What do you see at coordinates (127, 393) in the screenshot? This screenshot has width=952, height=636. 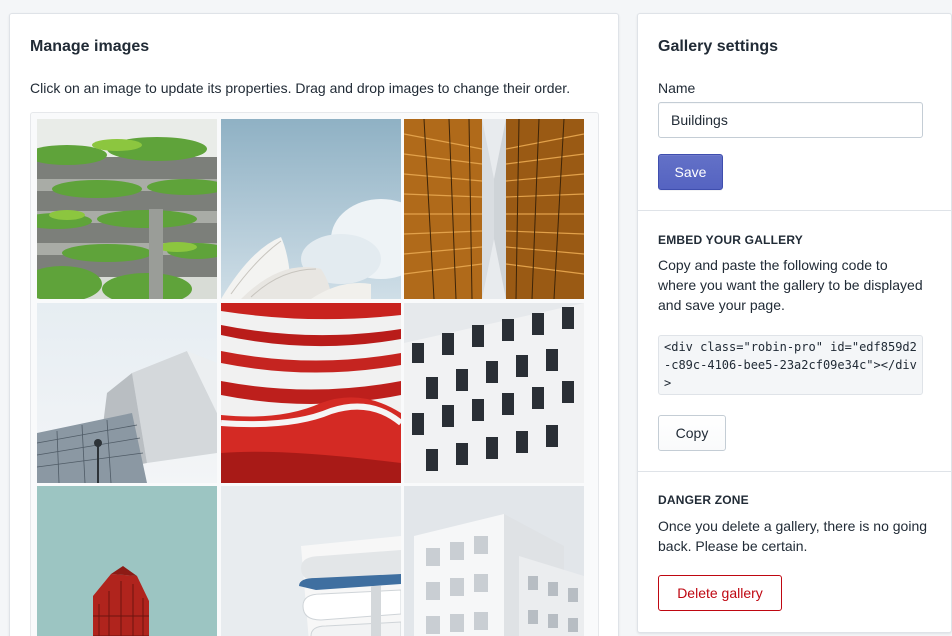 I see `image-thumbnail-angular-building` at bounding box center [127, 393].